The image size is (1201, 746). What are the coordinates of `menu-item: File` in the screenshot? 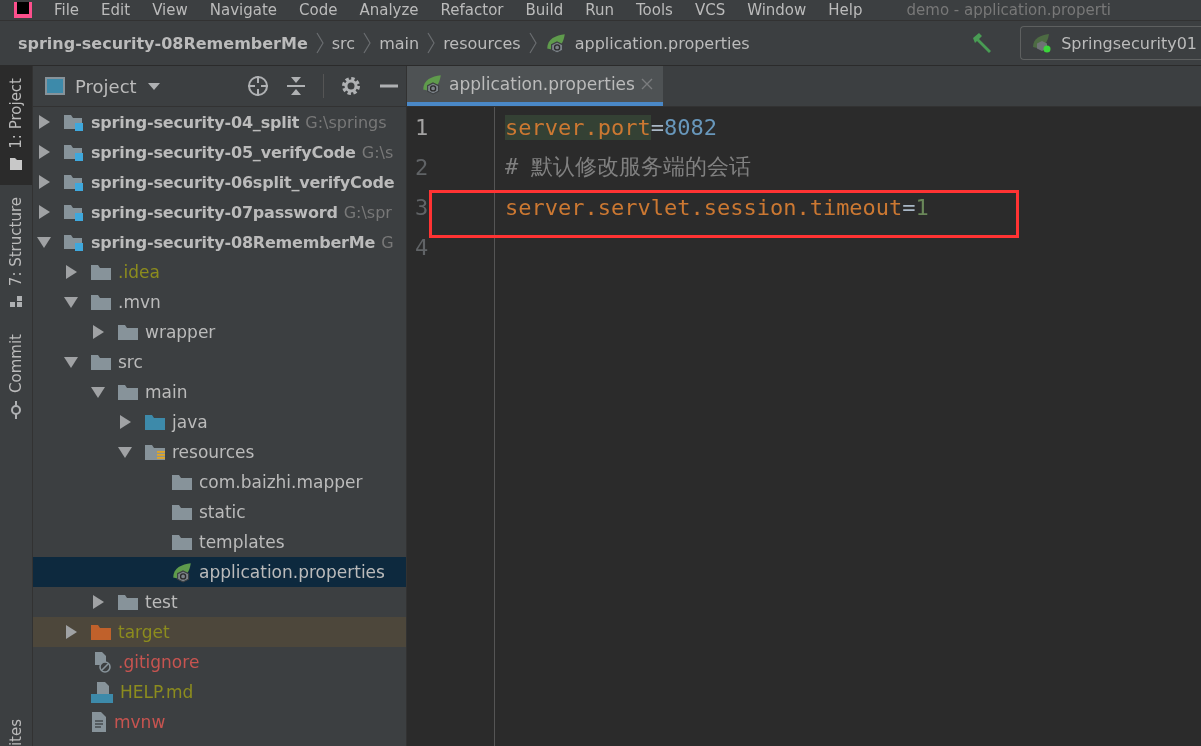 It's located at (67, 10).